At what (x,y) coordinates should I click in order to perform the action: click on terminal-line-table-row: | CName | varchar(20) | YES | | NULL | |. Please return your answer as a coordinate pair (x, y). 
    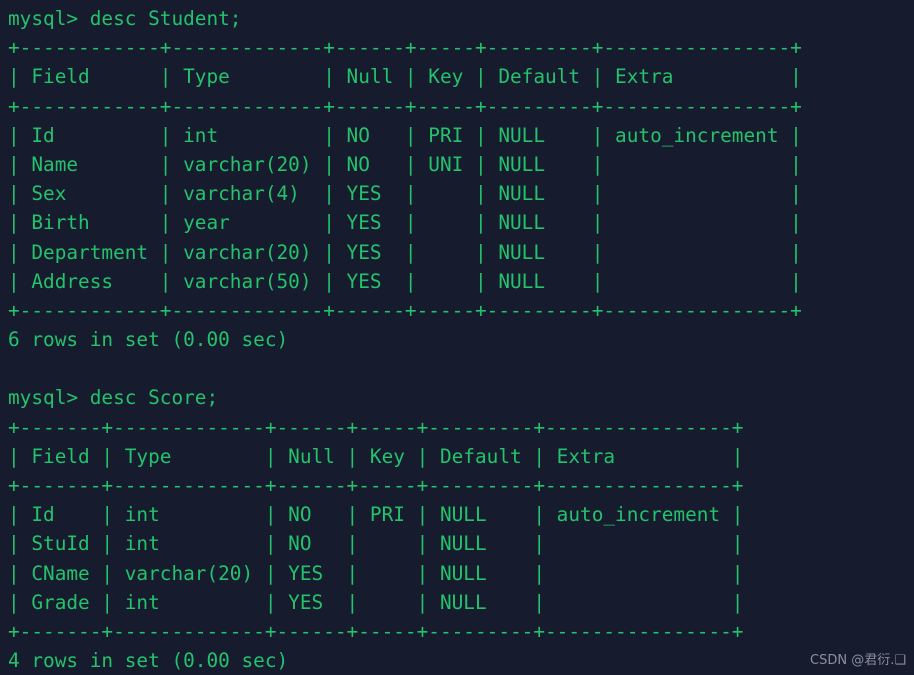
    Looking at the image, I should click on (376, 573).